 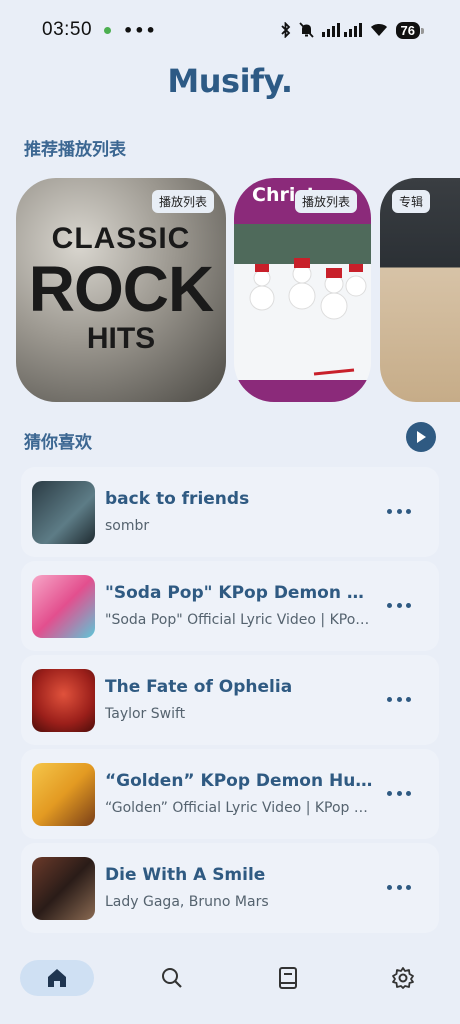 I want to click on status-more-icon: •••, so click(x=140, y=30).